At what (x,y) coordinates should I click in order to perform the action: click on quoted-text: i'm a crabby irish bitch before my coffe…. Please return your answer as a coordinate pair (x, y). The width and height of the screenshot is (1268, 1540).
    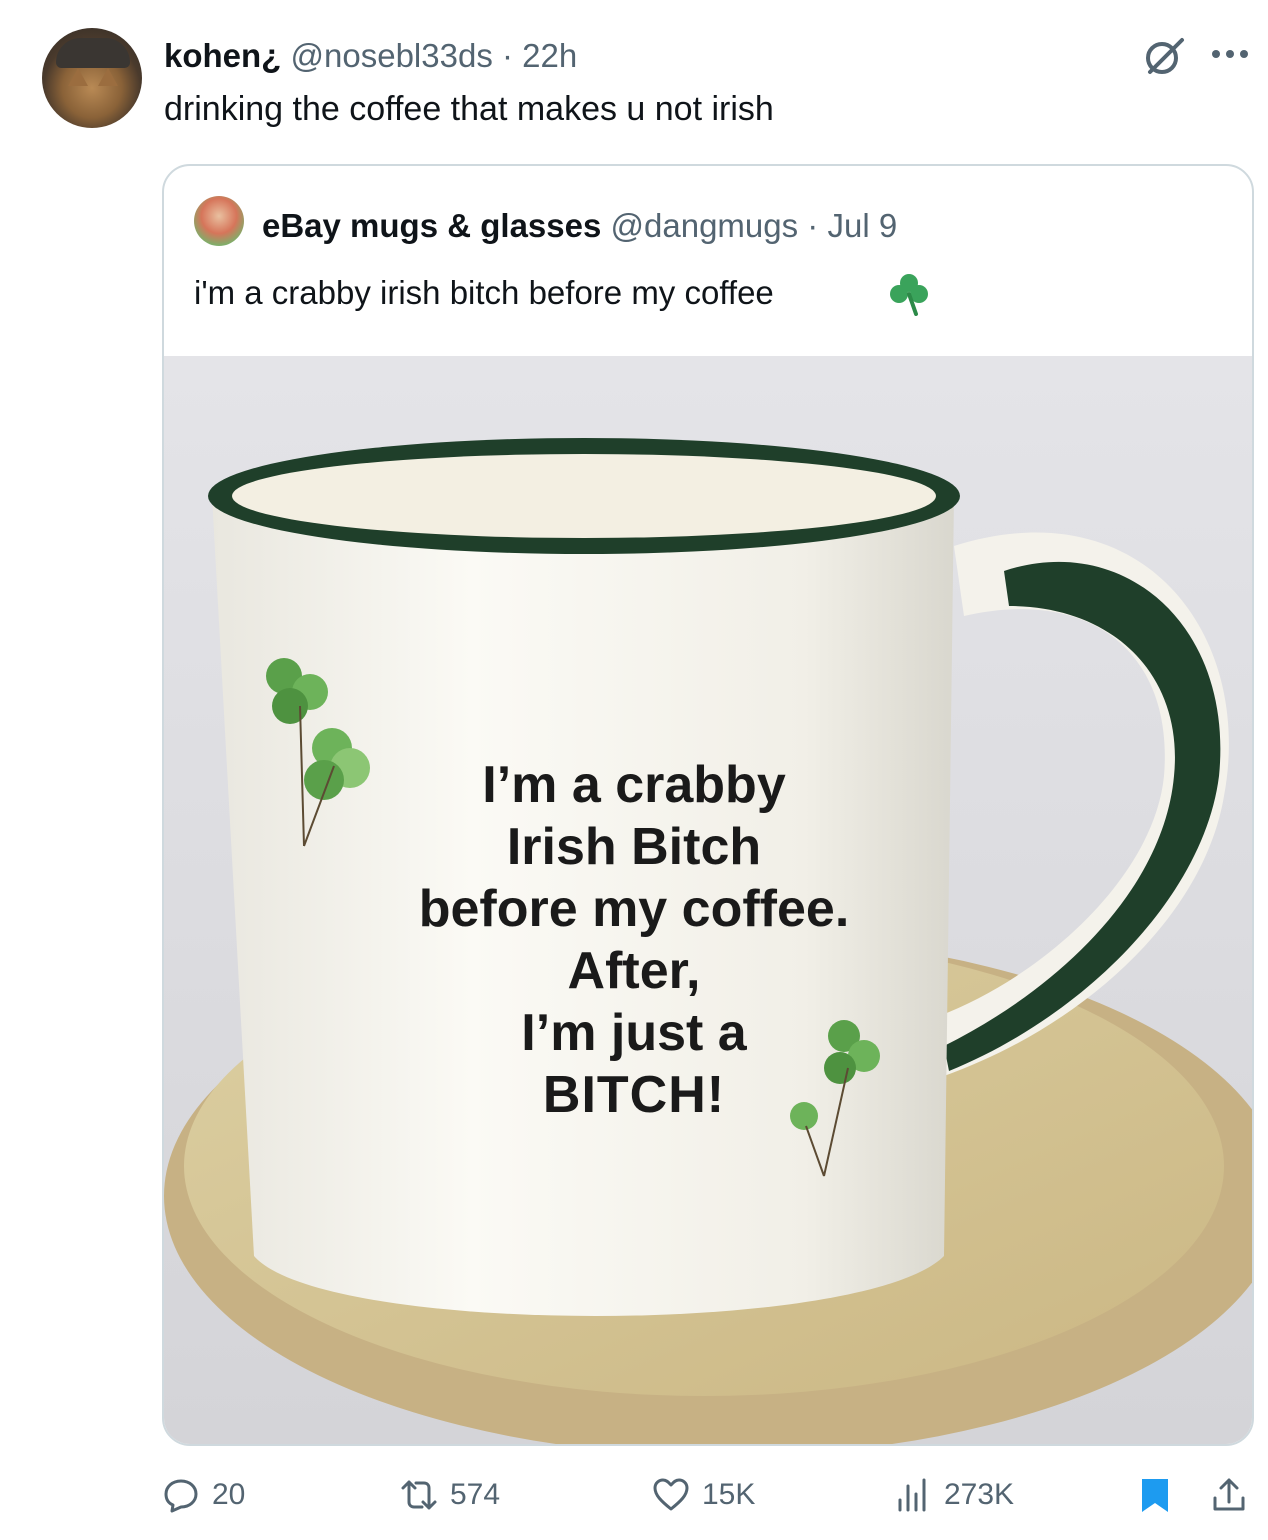
    Looking at the image, I should click on (484, 292).